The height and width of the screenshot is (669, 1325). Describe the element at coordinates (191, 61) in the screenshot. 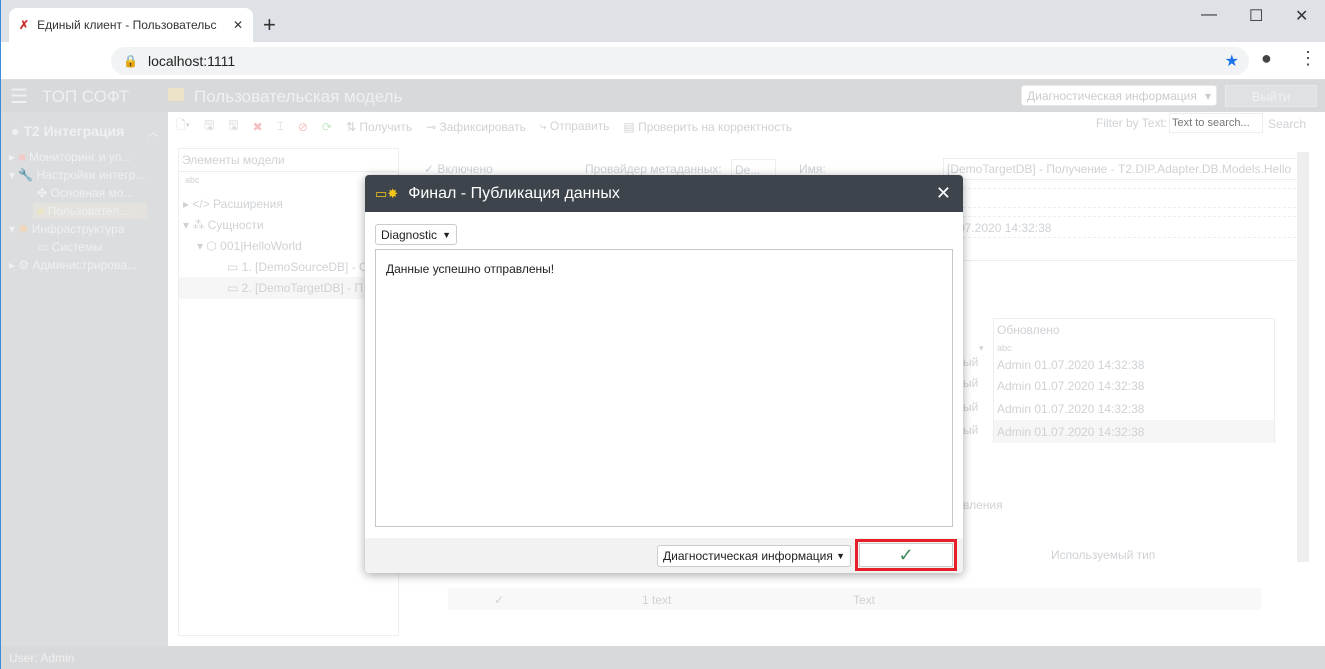

I see `url-text: localhost:1111` at that location.